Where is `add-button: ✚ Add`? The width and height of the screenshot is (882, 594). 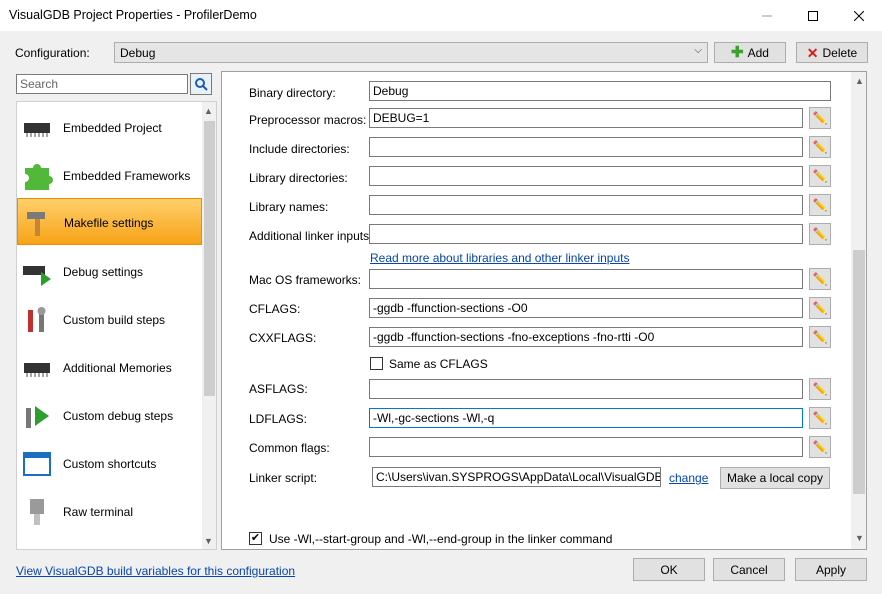 add-button: ✚ Add is located at coordinates (750, 52).